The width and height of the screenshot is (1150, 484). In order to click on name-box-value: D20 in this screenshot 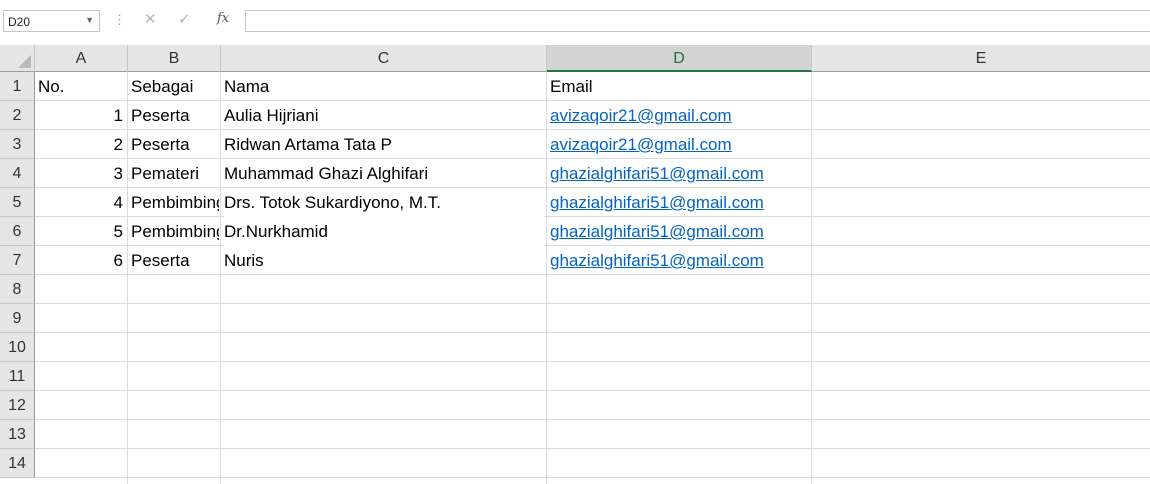, I will do `click(19, 22)`.